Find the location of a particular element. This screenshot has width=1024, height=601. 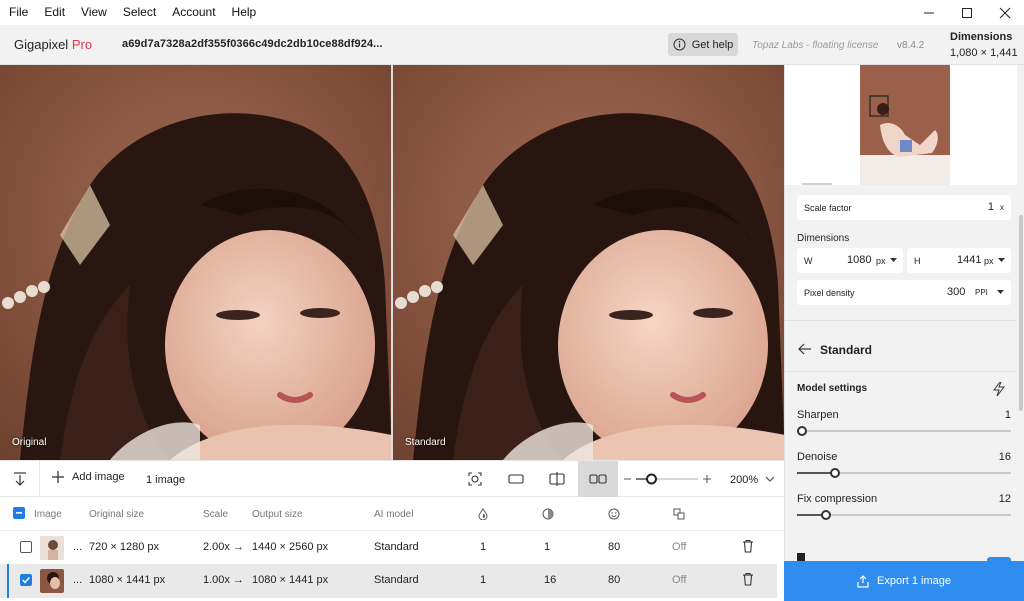

close-button is located at coordinates (1005, 12).